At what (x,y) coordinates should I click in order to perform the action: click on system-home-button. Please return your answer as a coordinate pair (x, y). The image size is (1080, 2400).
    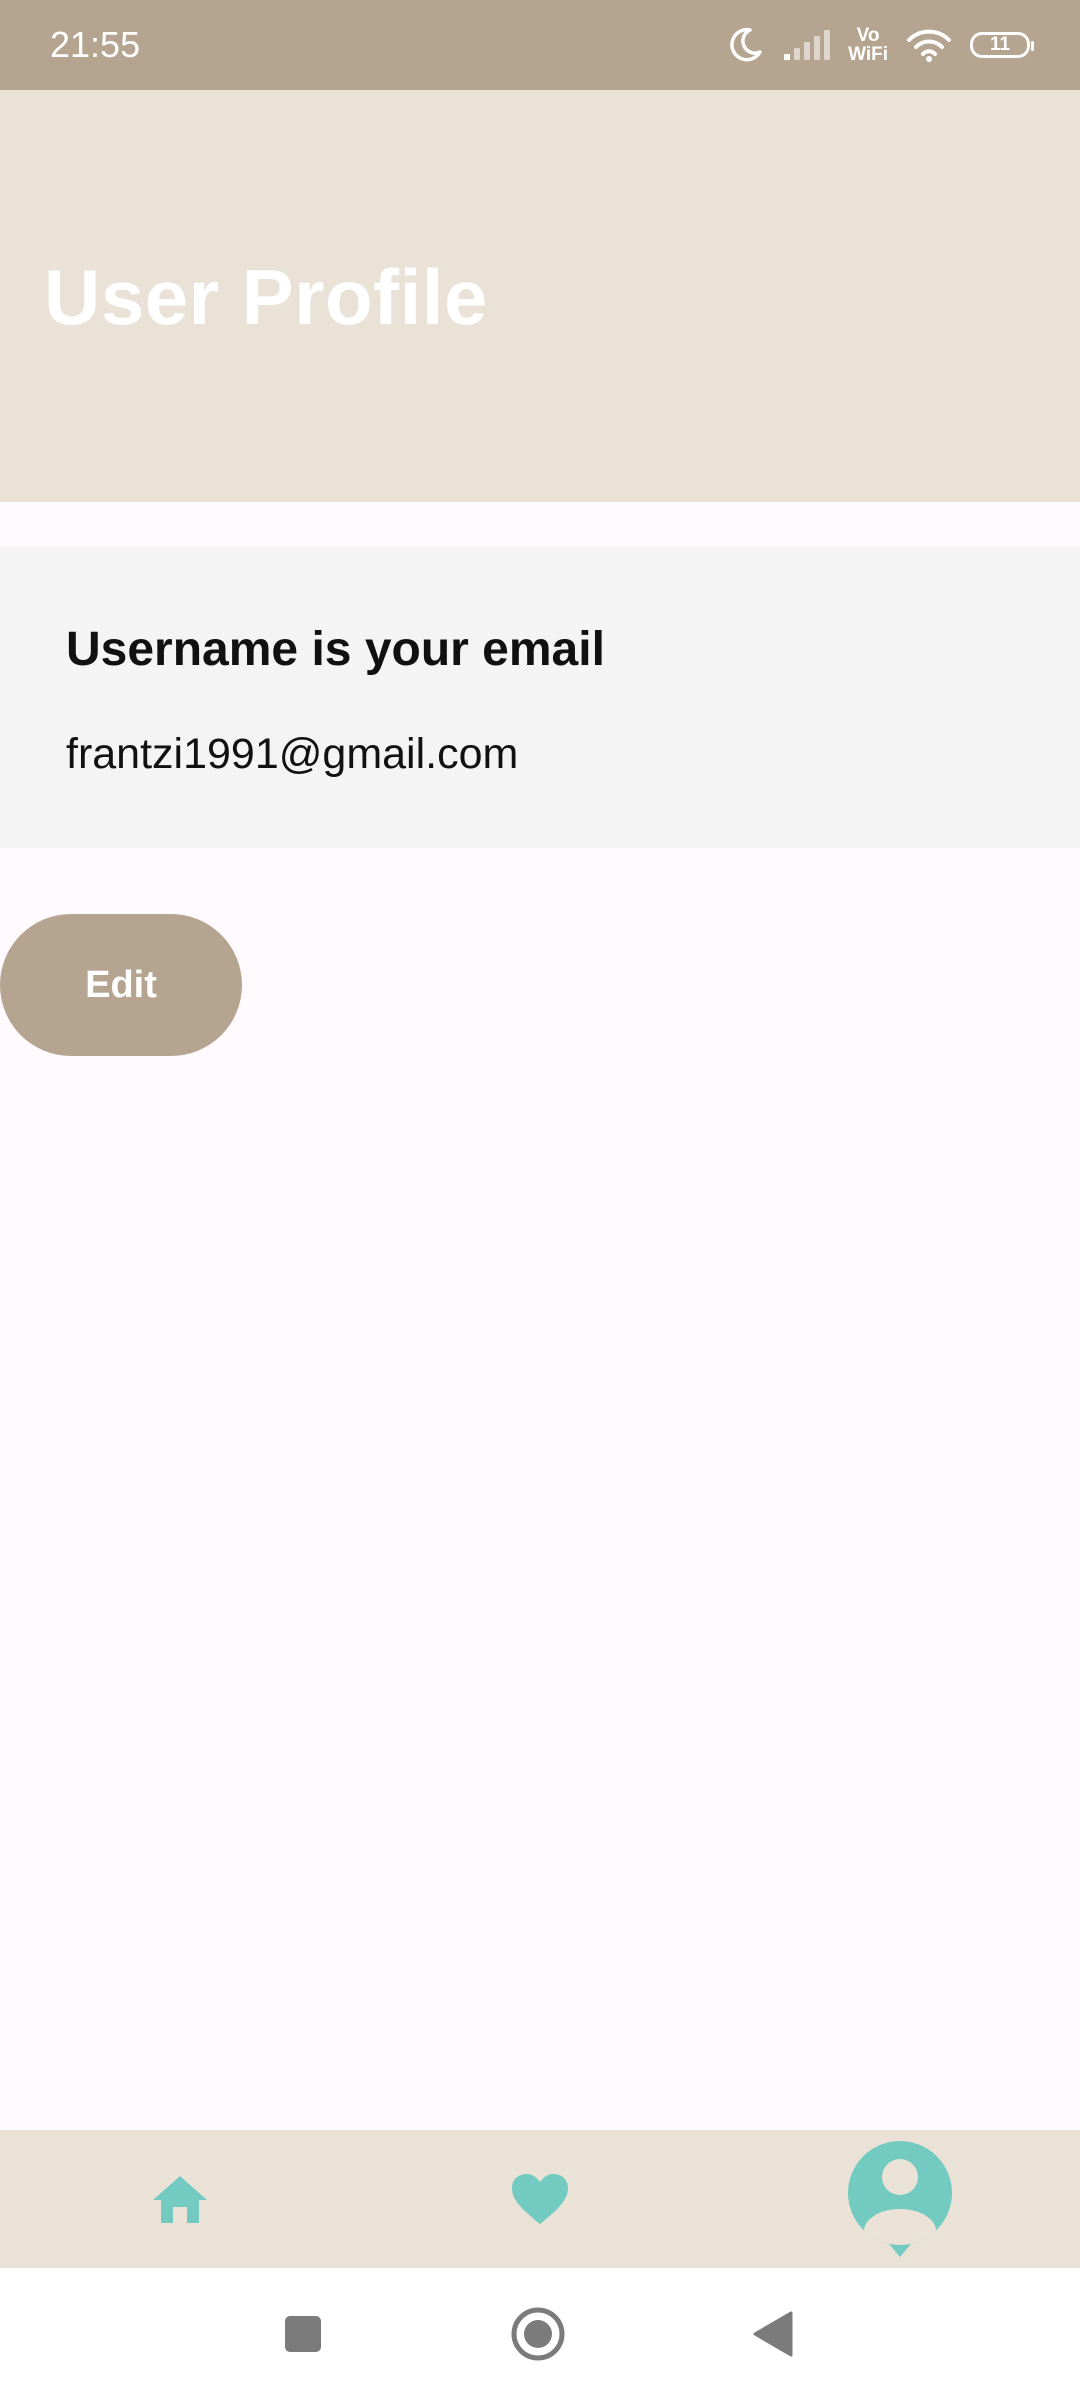
    Looking at the image, I should click on (538, 2334).